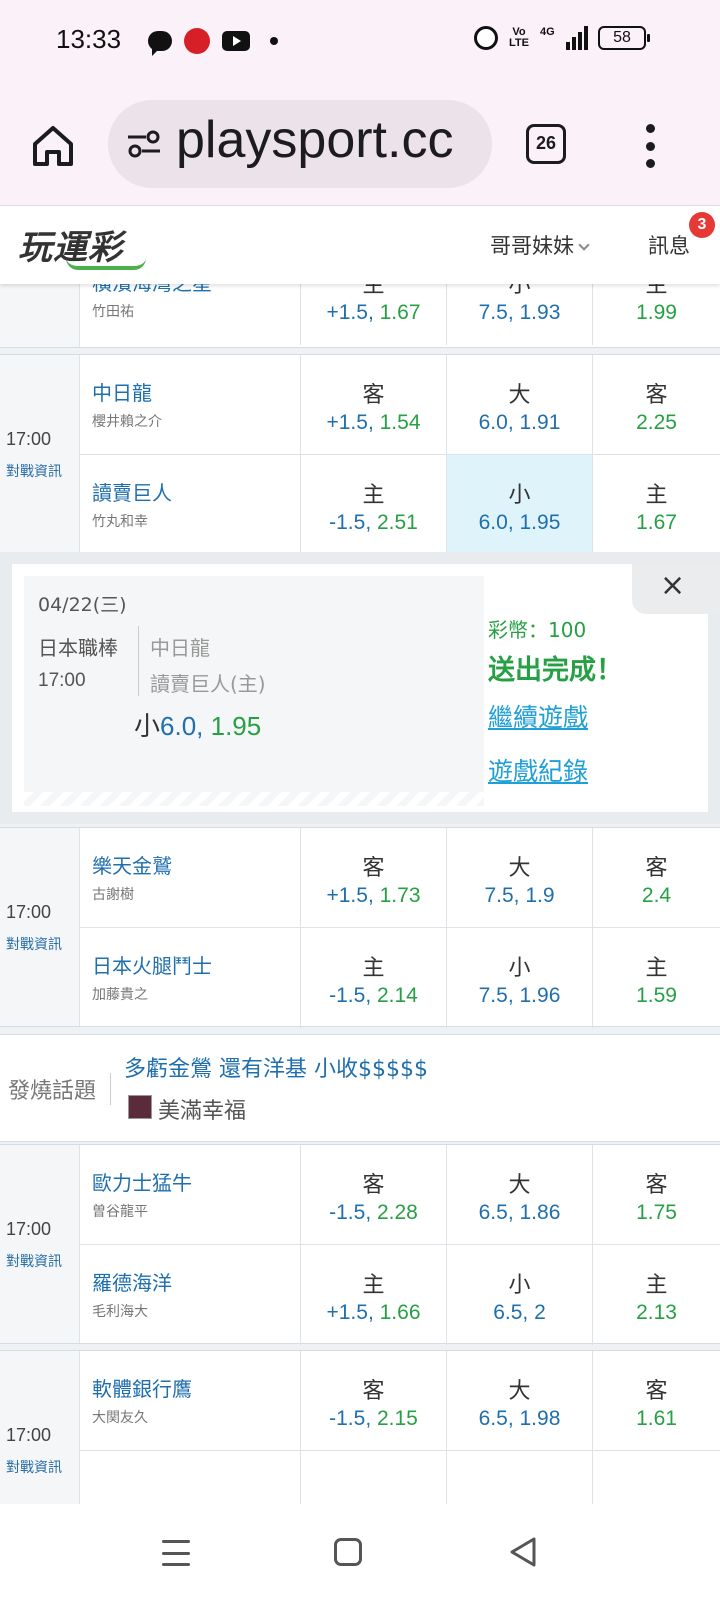 The image size is (720, 1604). Describe the element at coordinates (672, 585) in the screenshot. I see `close-icon: ×` at that location.